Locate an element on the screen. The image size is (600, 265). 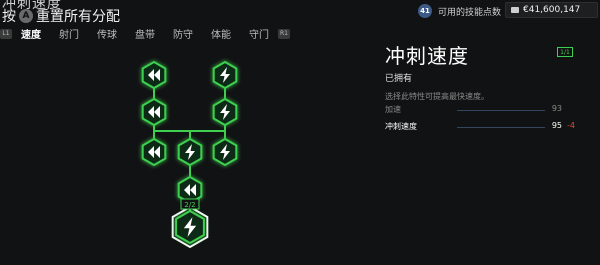
skill-tree-nodes is located at coordinates (189, 154).